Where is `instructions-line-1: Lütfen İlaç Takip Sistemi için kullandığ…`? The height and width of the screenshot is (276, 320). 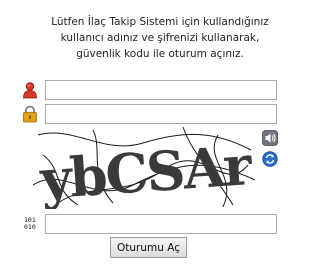
instructions-line-1: Lütfen İlaç Takip Sistemi için kullandığ… is located at coordinates (160, 22).